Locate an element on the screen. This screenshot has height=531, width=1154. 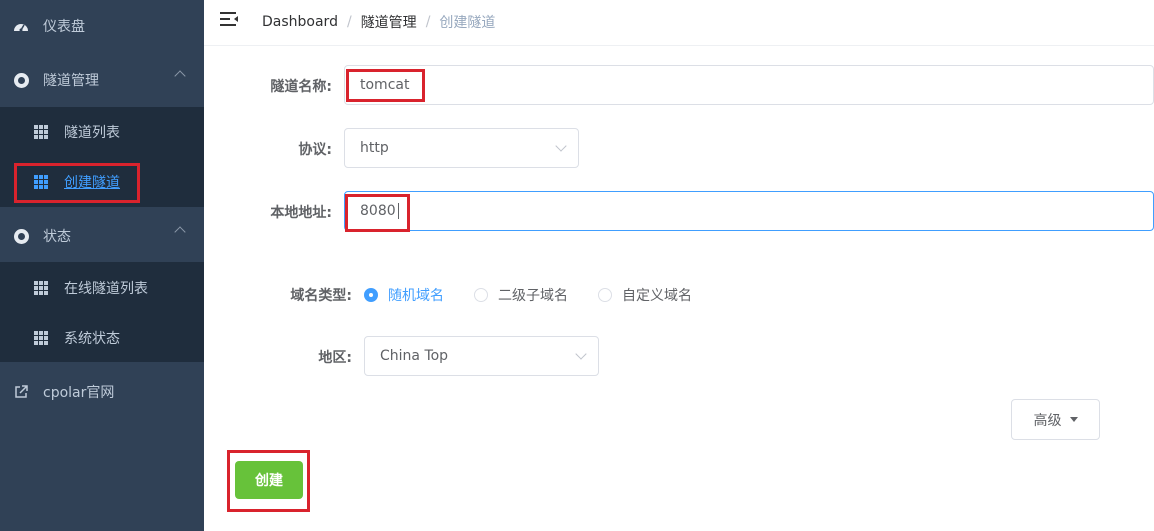
external-link-icon is located at coordinates (21, 392).